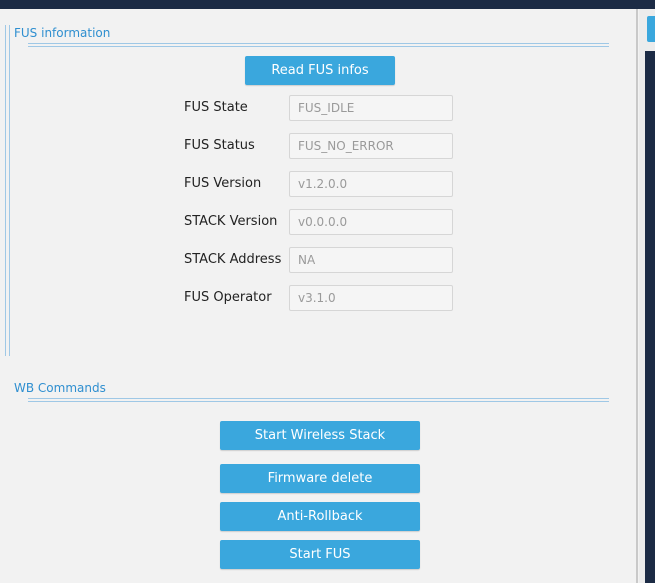 The height and width of the screenshot is (583, 655). What do you see at coordinates (216, 107) in the screenshot?
I see `fus-state-label: FUS State` at bounding box center [216, 107].